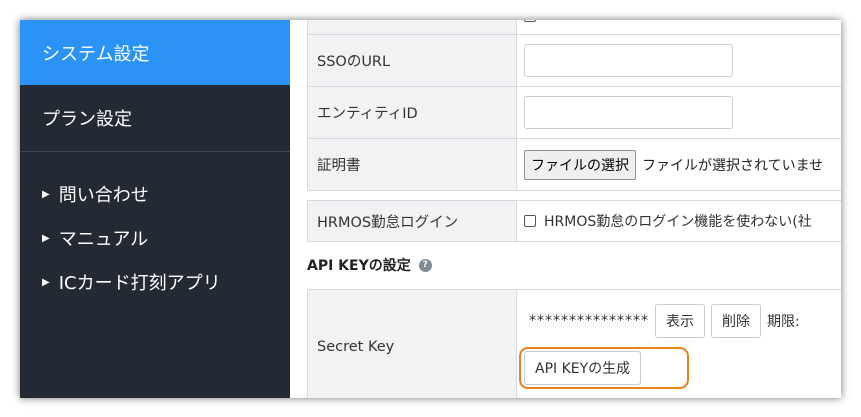  What do you see at coordinates (96, 54) in the screenshot?
I see `sidebar-item-label: システム設定` at bounding box center [96, 54].